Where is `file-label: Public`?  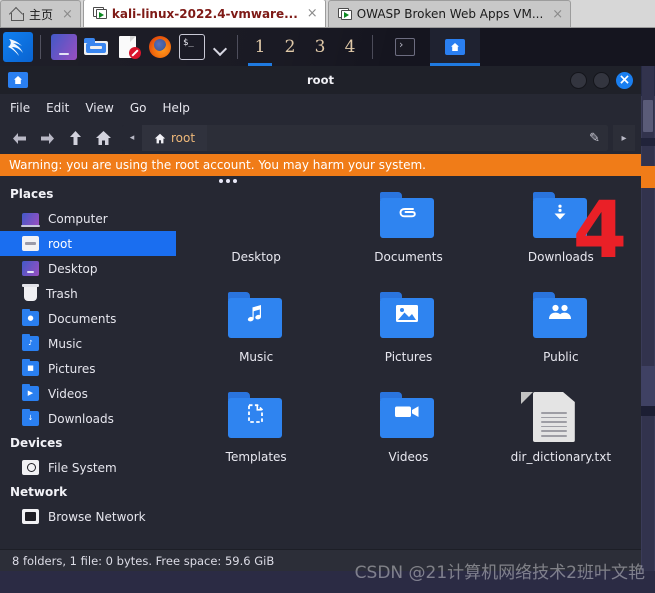
file-label: Public is located at coordinates (561, 357).